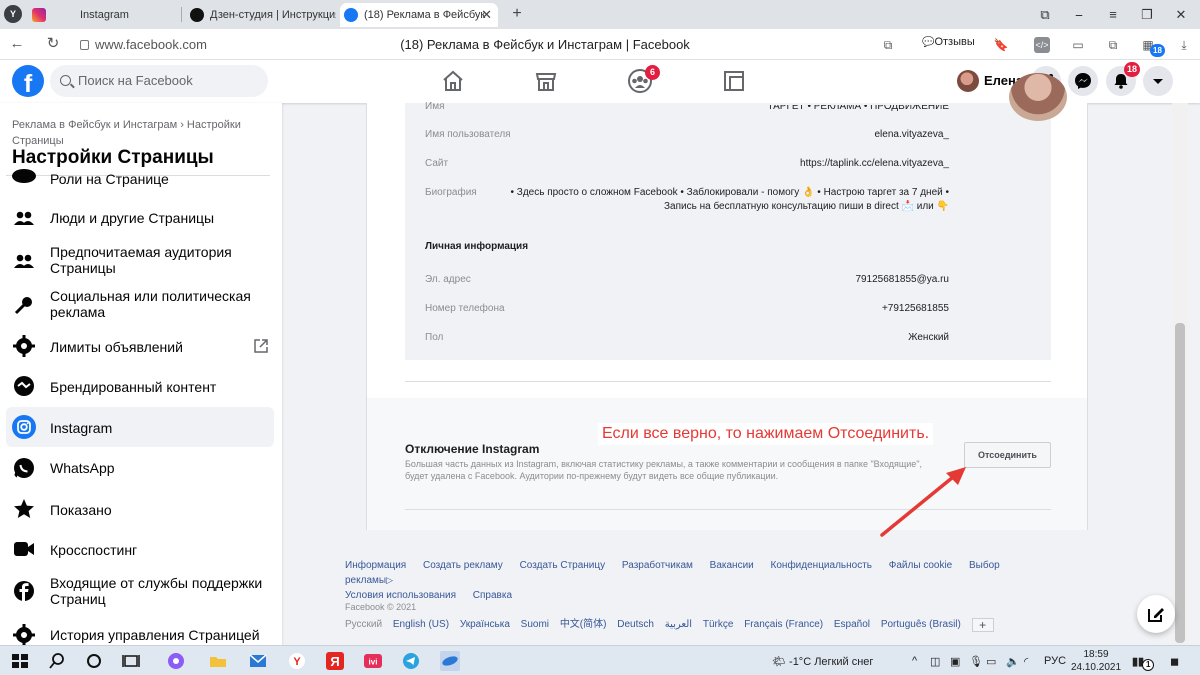  Describe the element at coordinates (176, 661) in the screenshot. I see `alice-icon` at that location.